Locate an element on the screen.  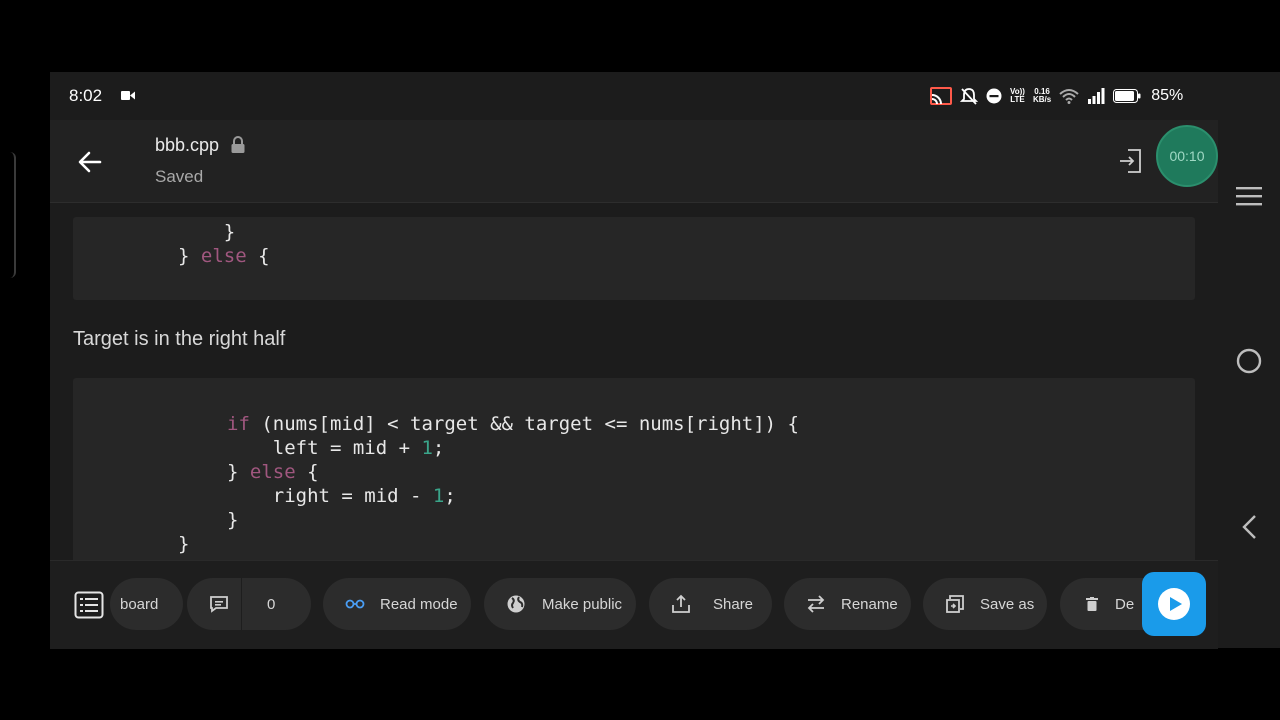
comment-icon is located at coordinates (219, 604).